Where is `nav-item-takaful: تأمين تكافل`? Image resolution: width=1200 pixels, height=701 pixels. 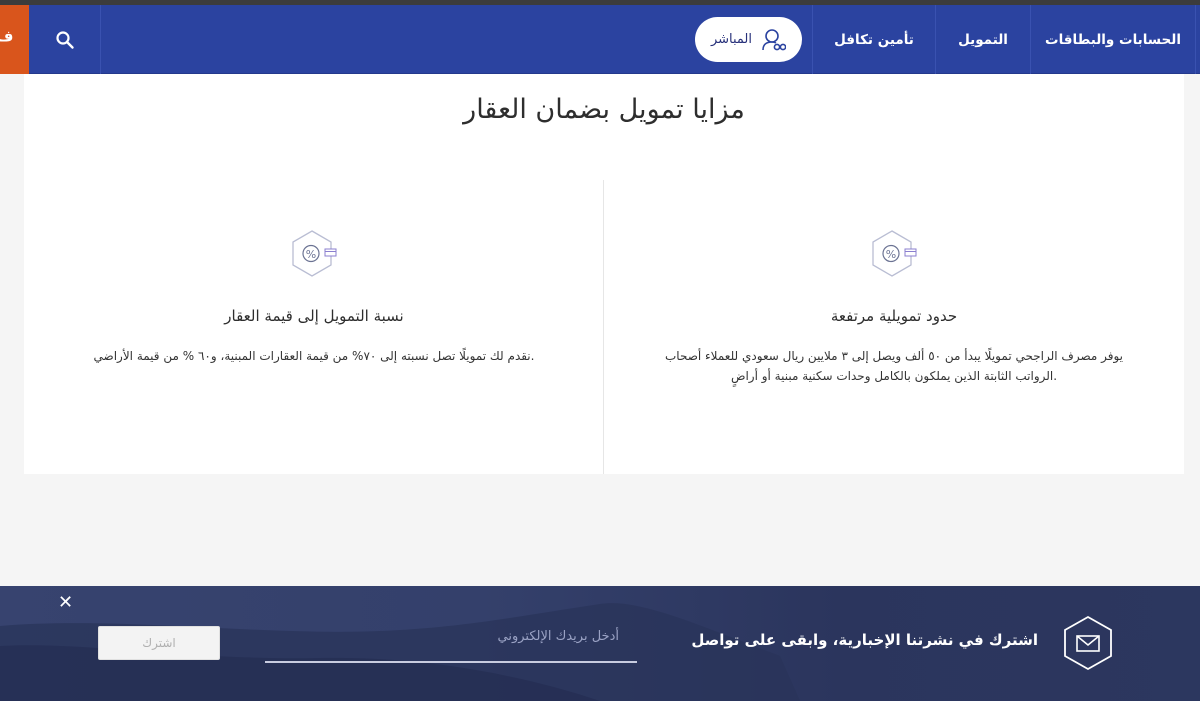 nav-item-takaful: تأمين تكافل is located at coordinates (873, 39).